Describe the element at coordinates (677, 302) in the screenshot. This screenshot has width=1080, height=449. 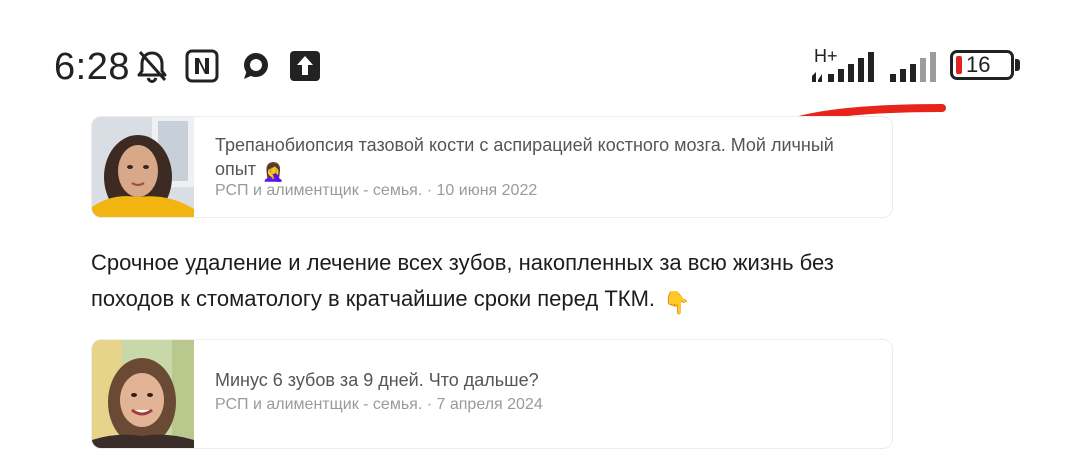
I see `pointing-down-emoji-icon: 👇` at that location.